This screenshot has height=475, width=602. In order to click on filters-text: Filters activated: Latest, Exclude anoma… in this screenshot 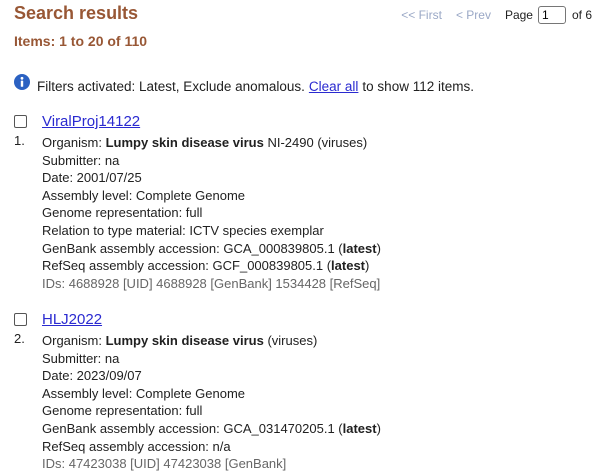, I will do `click(171, 86)`.